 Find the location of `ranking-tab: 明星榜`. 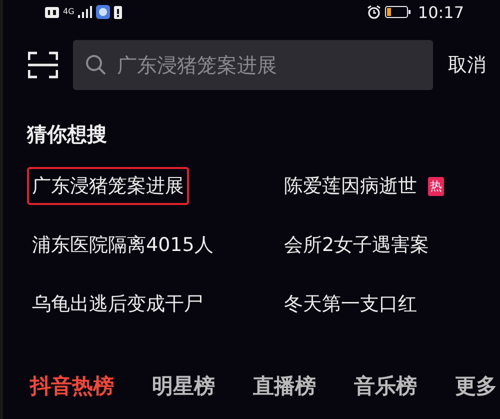

ranking-tab: 明星榜 is located at coordinates (183, 386).